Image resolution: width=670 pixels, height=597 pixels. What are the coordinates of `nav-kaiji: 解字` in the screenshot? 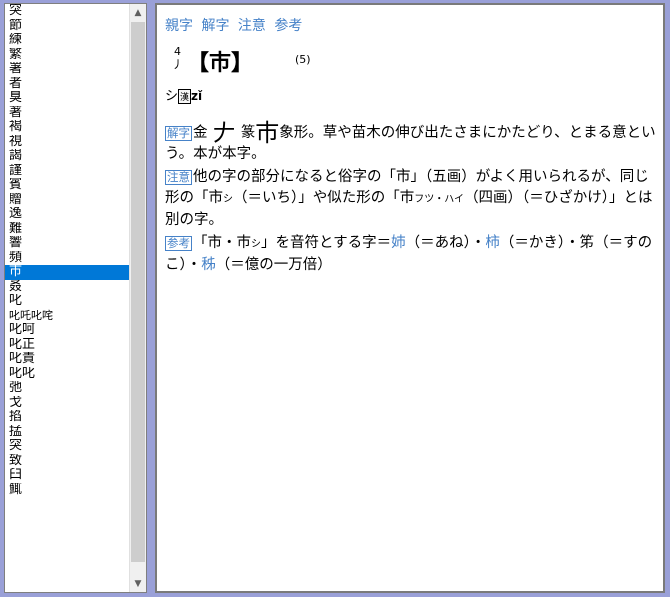 It's located at (215, 26).